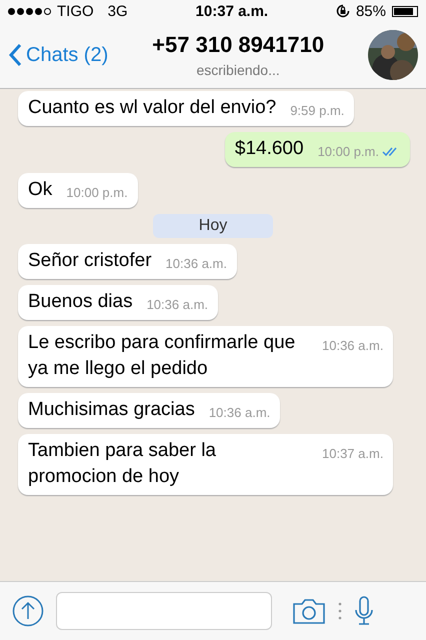  I want to click on back-chevron-icon, so click(15, 55).